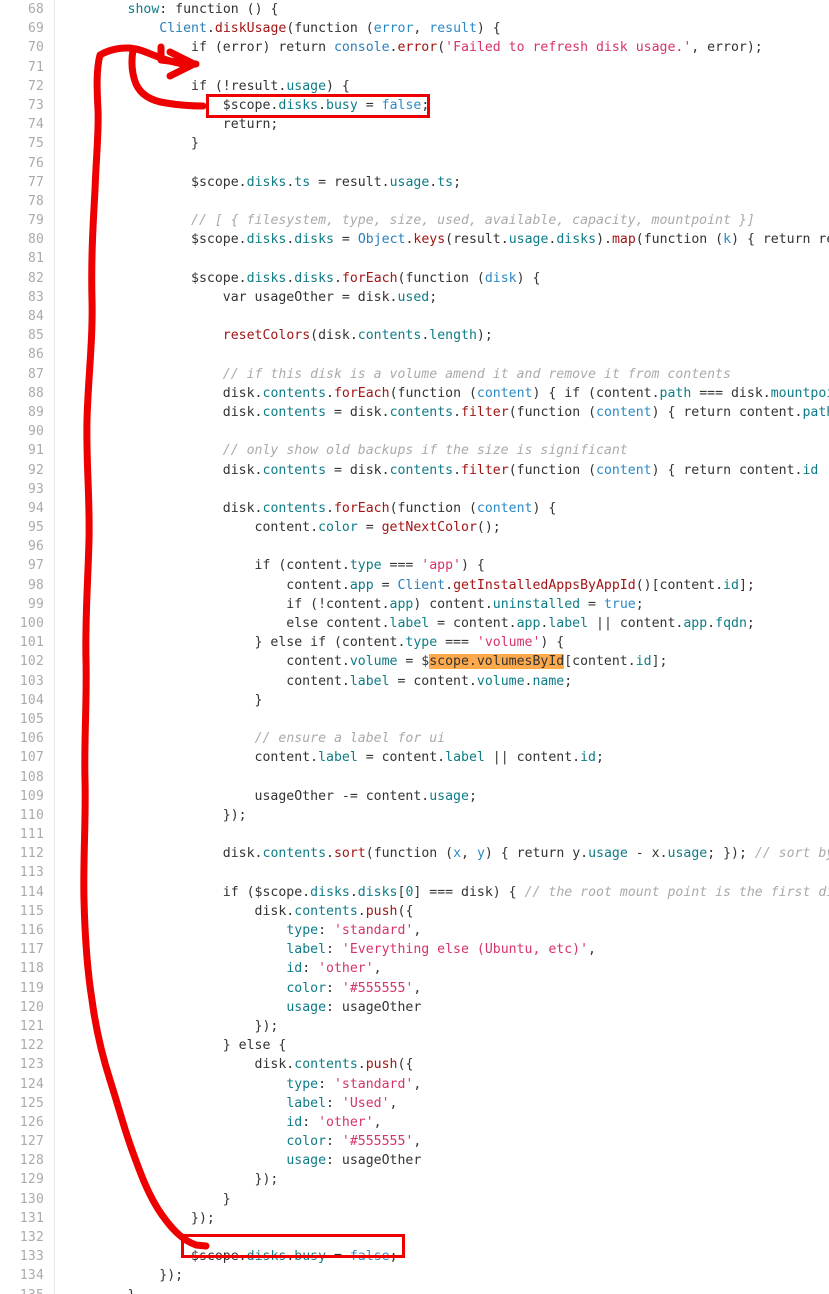  What do you see at coordinates (619, 604) in the screenshot?
I see `code-token: true` at bounding box center [619, 604].